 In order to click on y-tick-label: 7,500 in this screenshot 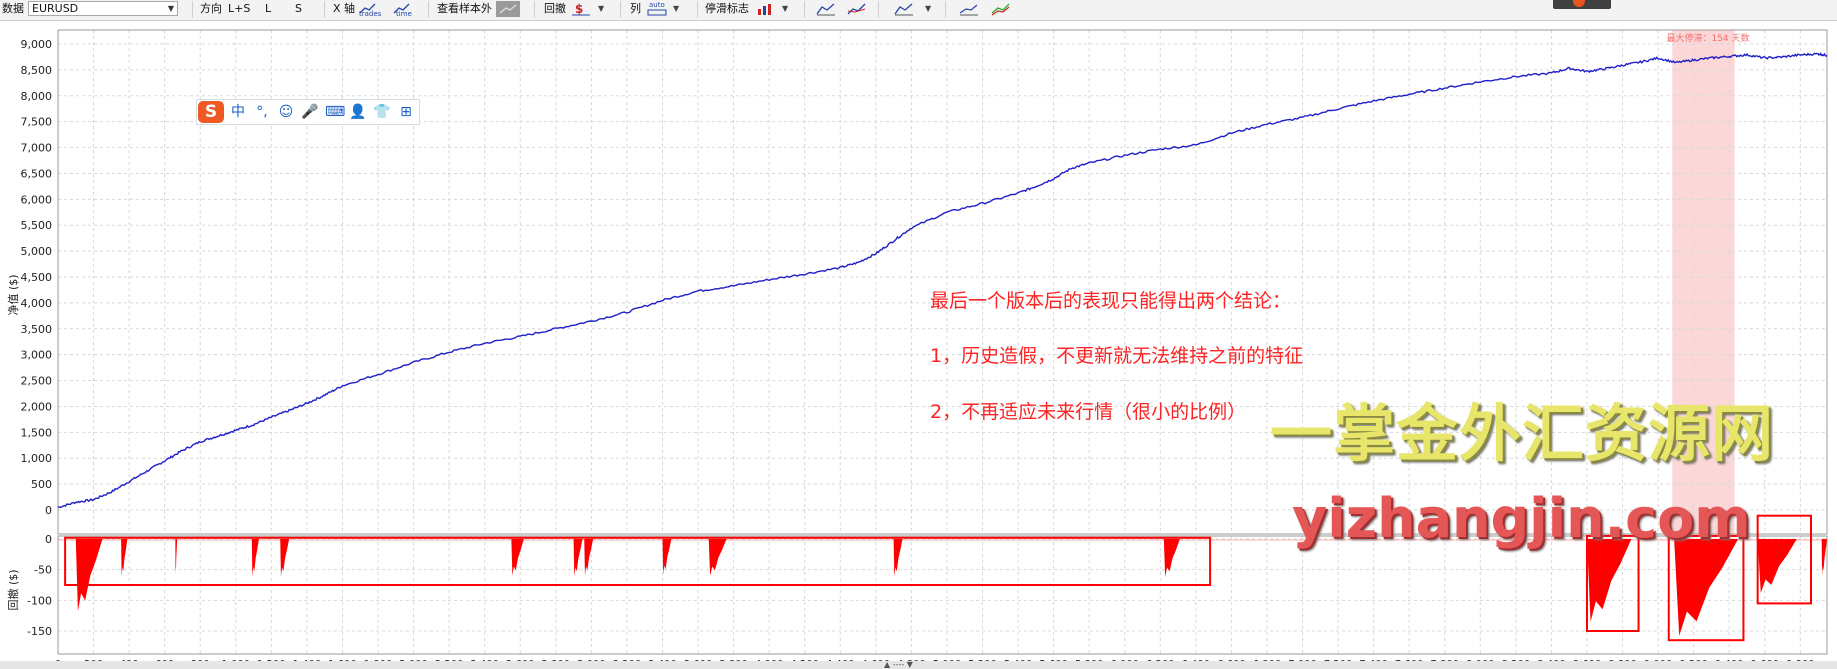, I will do `click(37, 122)`.